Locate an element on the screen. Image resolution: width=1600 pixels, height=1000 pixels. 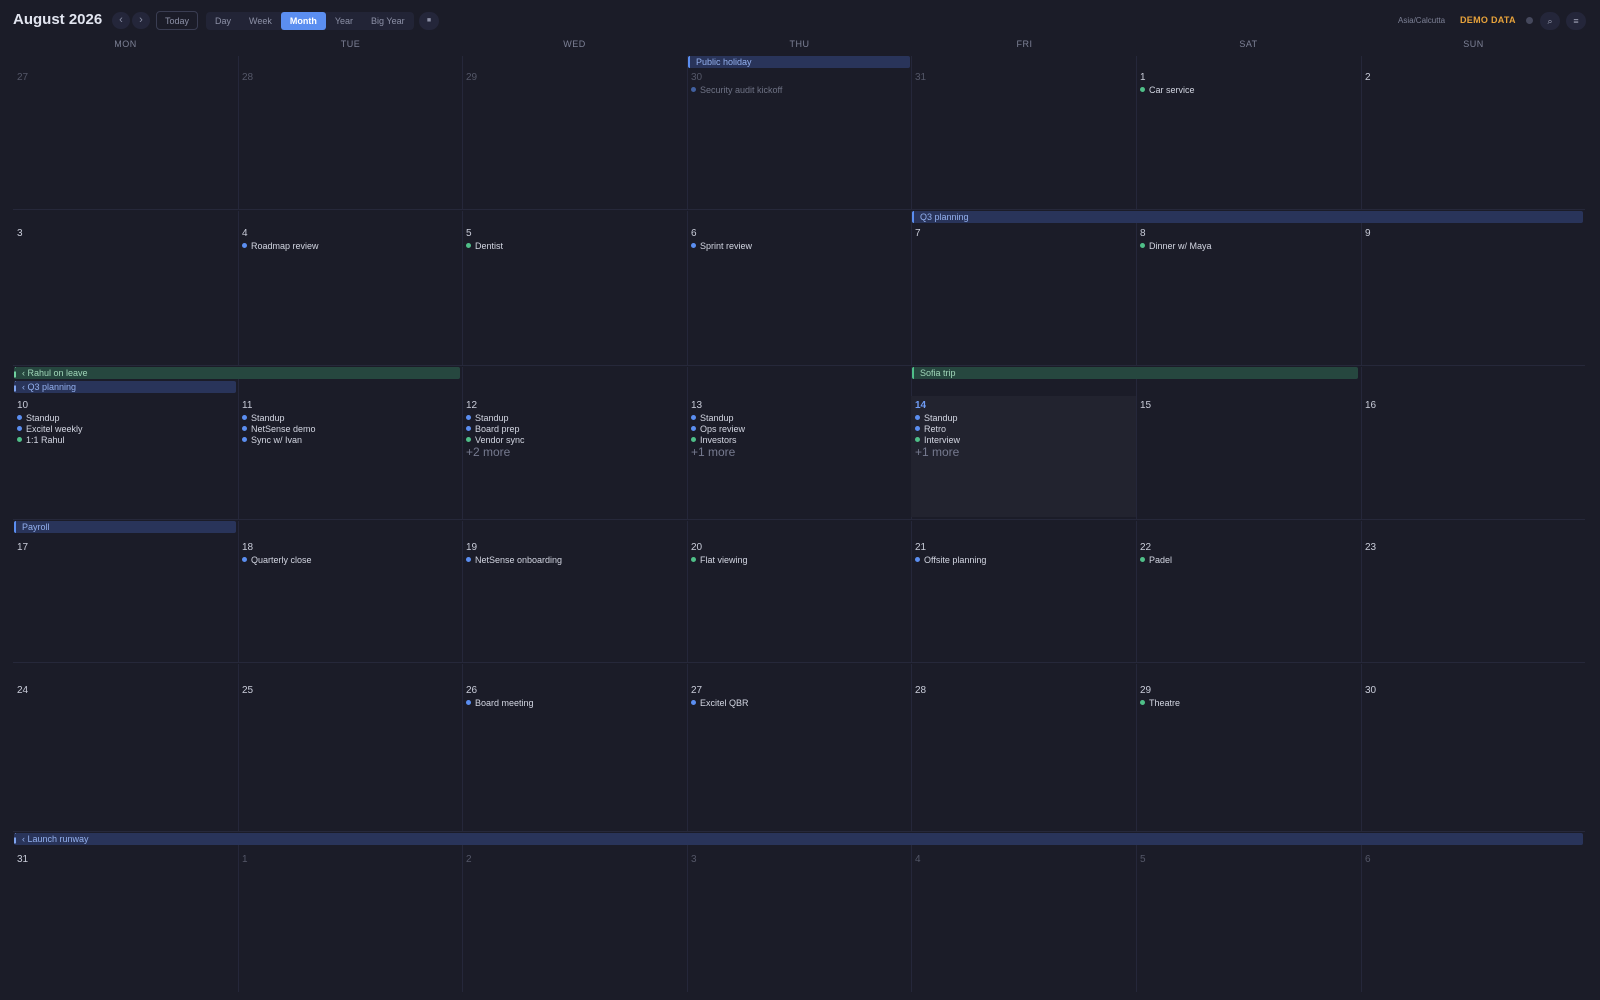
view-year-button: Year is located at coordinates (344, 21).